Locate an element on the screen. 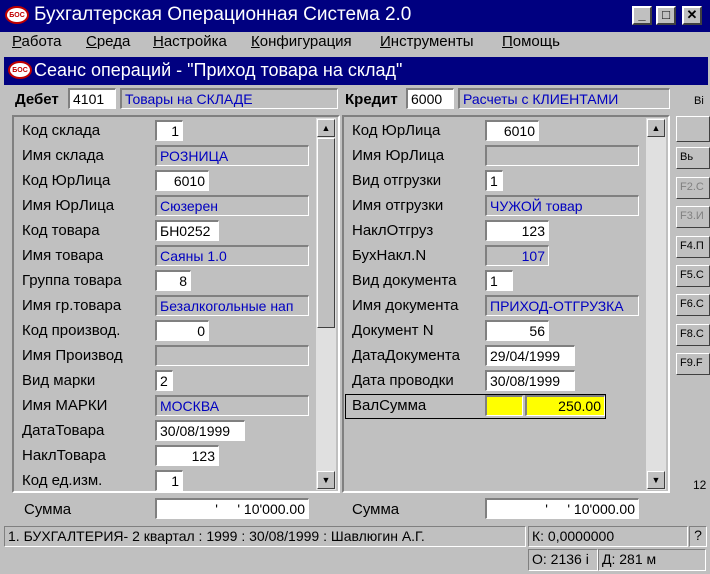 The image size is (710, 574). field-value: РОЗНИЦА is located at coordinates (232, 155).